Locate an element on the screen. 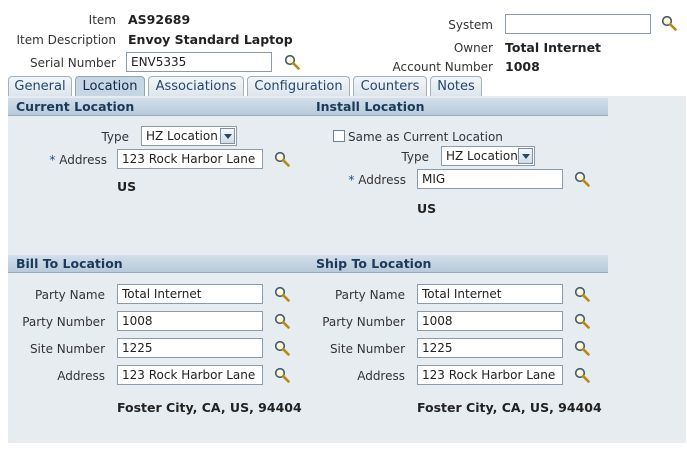  ship-to-location-header: Ship To Location is located at coordinates (458, 264).